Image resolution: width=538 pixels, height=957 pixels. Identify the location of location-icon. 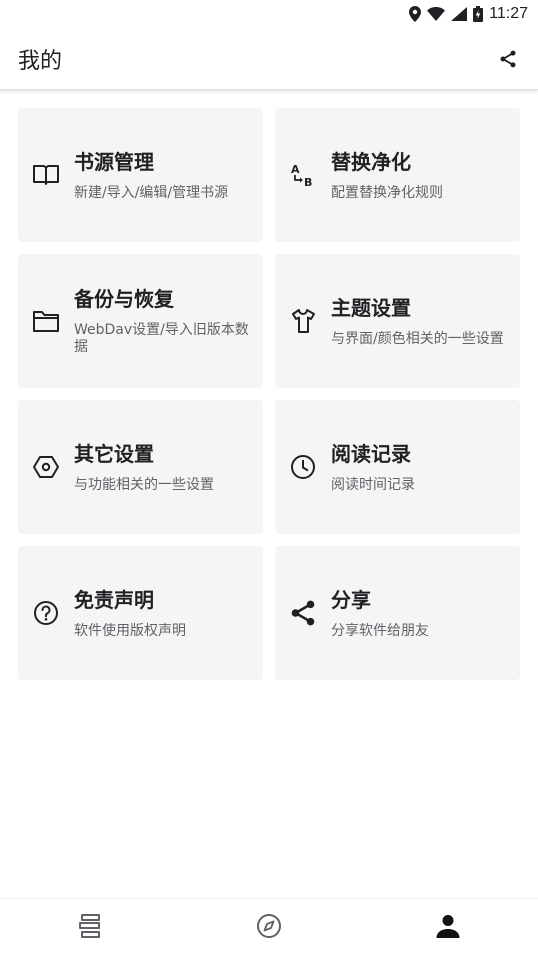
(415, 14).